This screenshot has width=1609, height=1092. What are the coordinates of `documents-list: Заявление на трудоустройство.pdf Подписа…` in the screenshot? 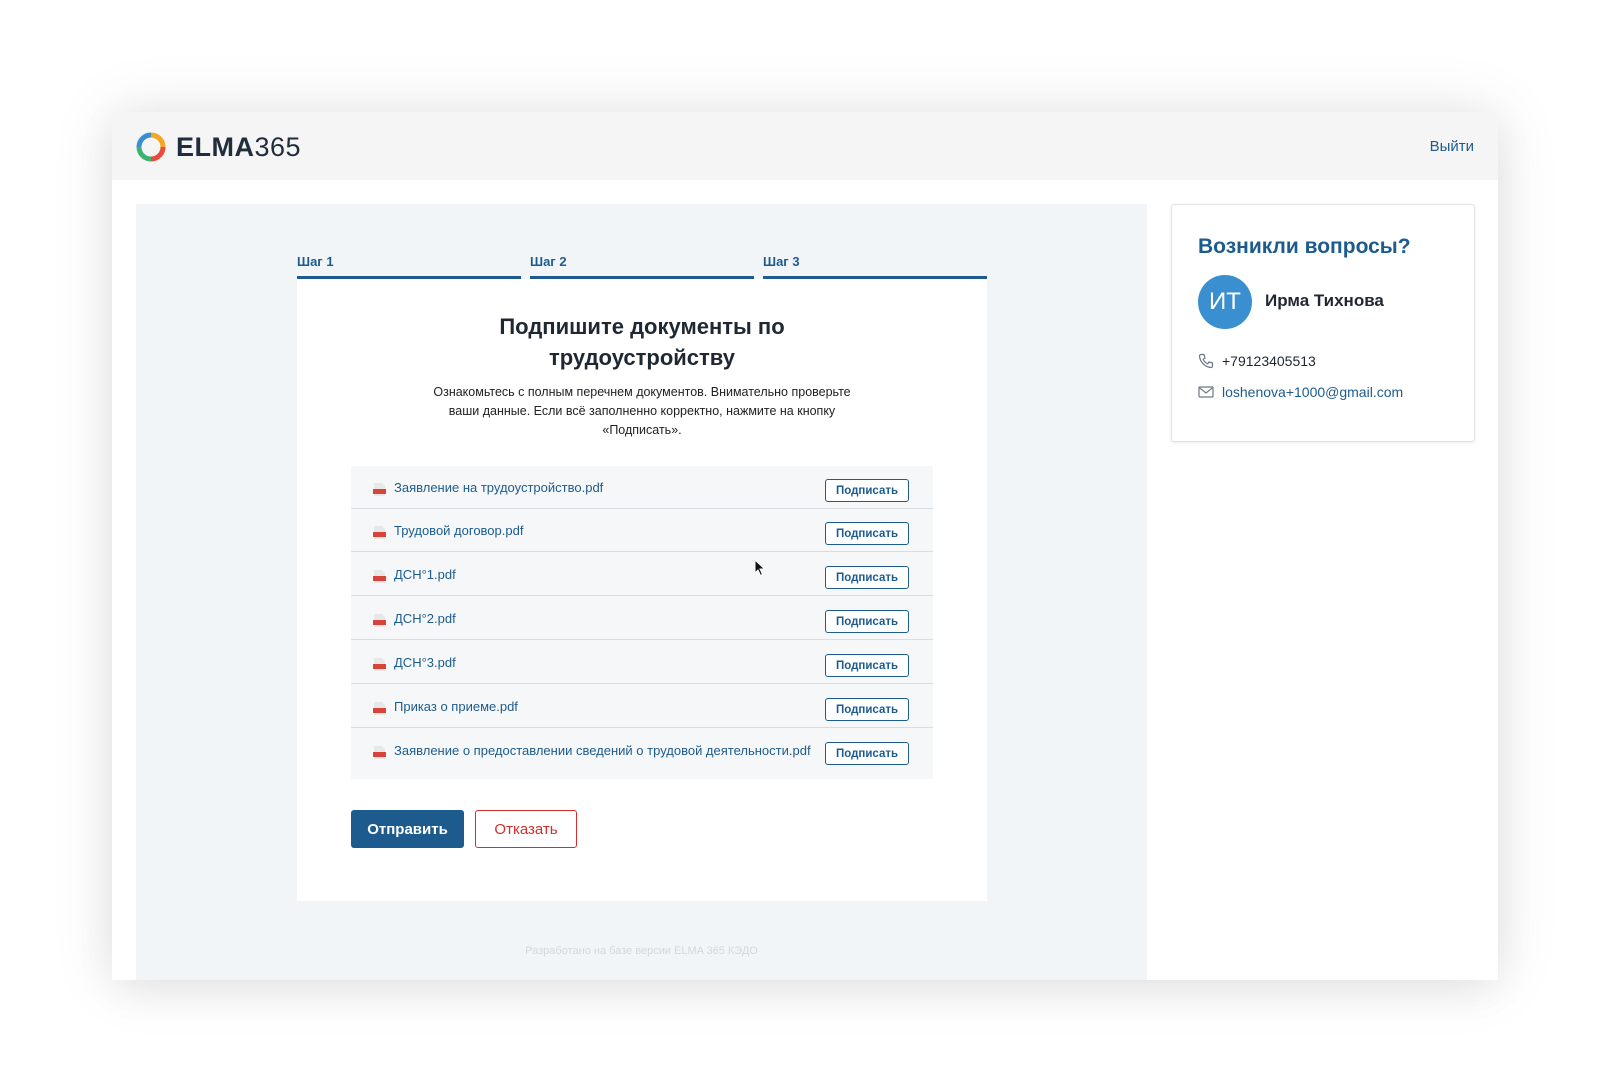 It's located at (642, 622).